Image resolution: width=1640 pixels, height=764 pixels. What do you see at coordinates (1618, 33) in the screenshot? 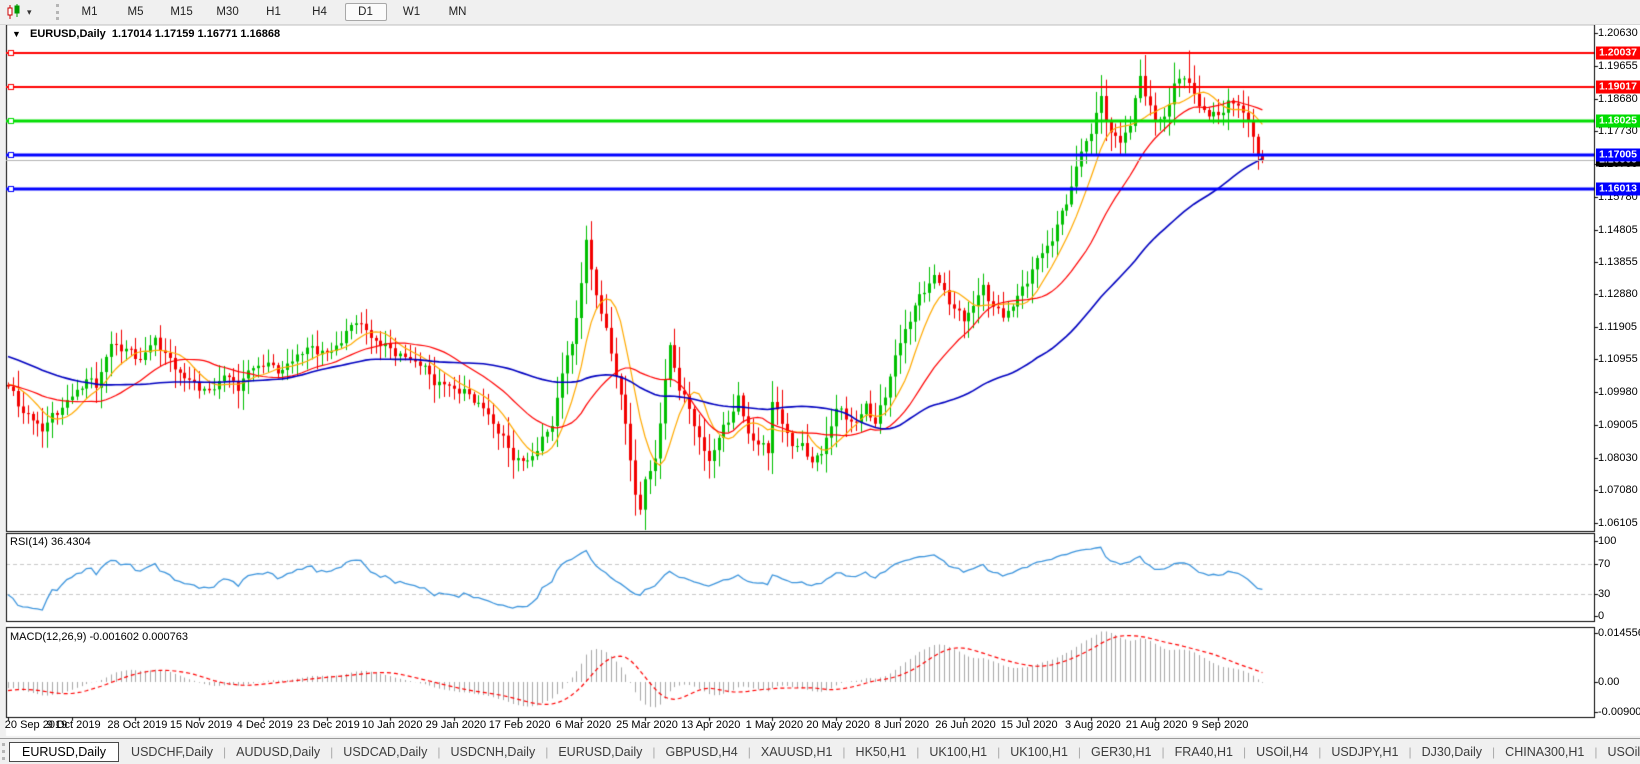
I see `price-axis-tick: 1.20630` at bounding box center [1618, 33].